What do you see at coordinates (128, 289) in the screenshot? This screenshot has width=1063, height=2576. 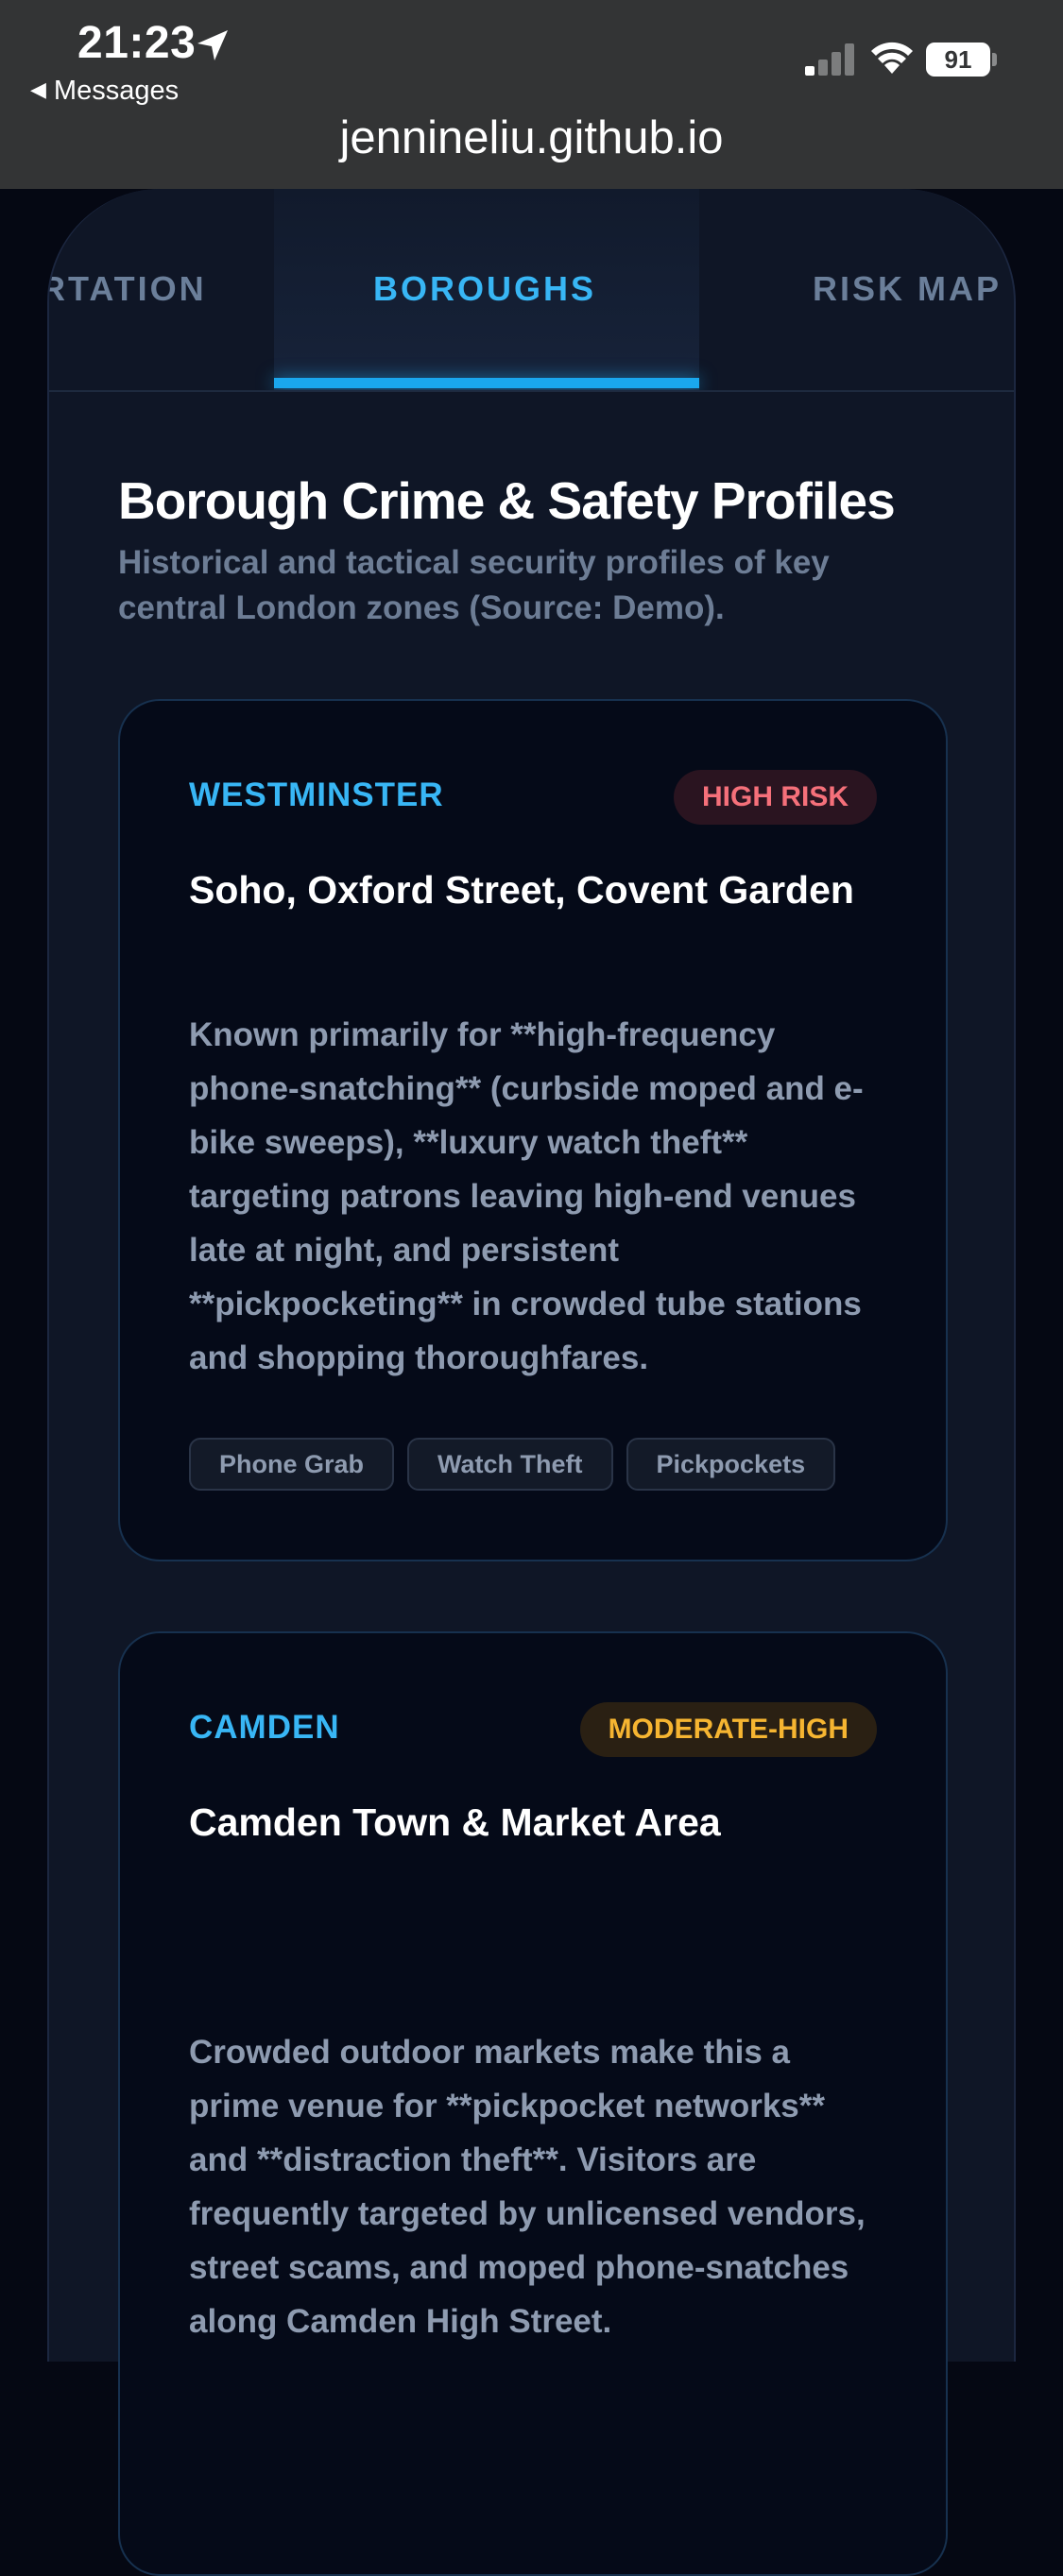 I see `tab-transportation: TRANSPORTATION` at bounding box center [128, 289].